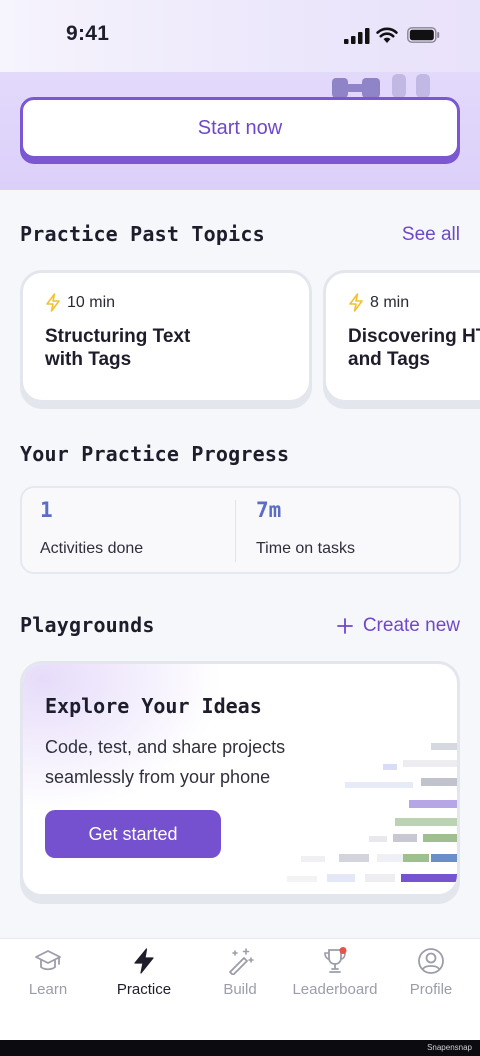 This screenshot has width=480, height=1056. I want to click on magic-wand-icon, so click(241, 961).